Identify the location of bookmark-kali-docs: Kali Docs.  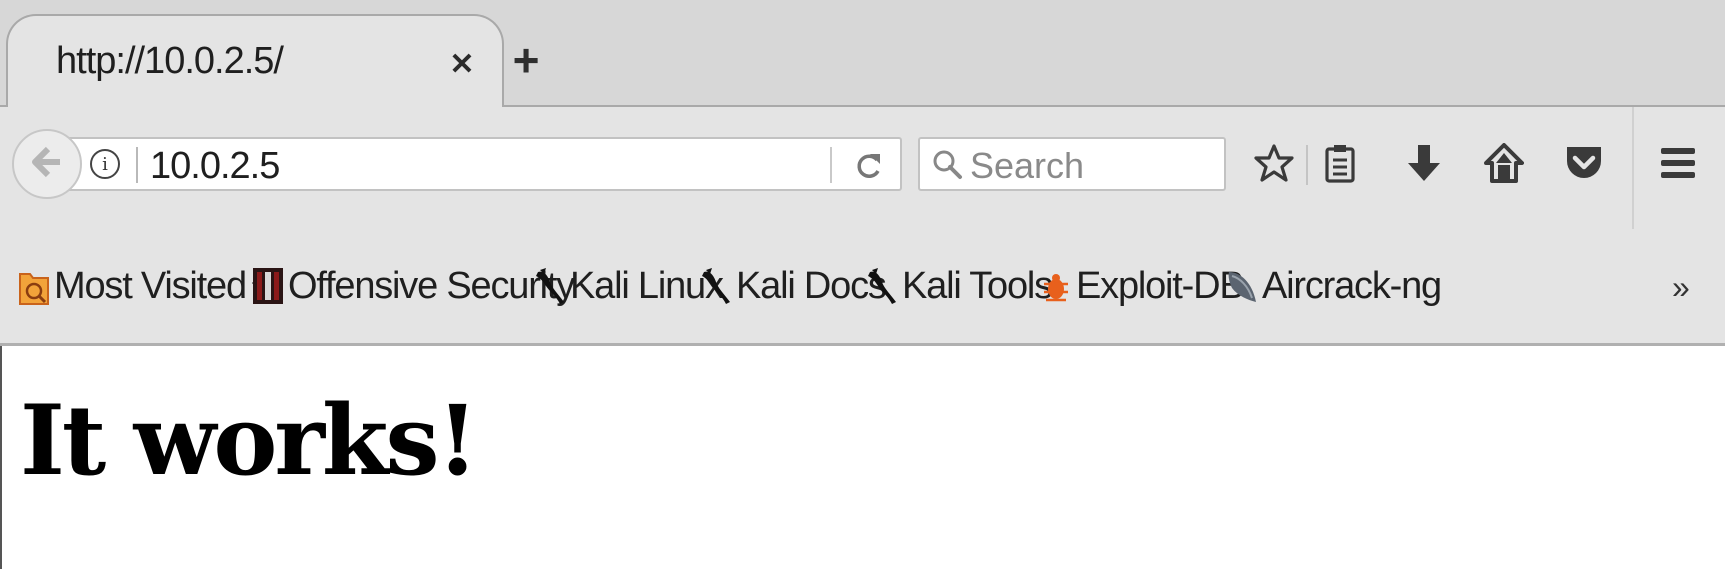
(793, 286).